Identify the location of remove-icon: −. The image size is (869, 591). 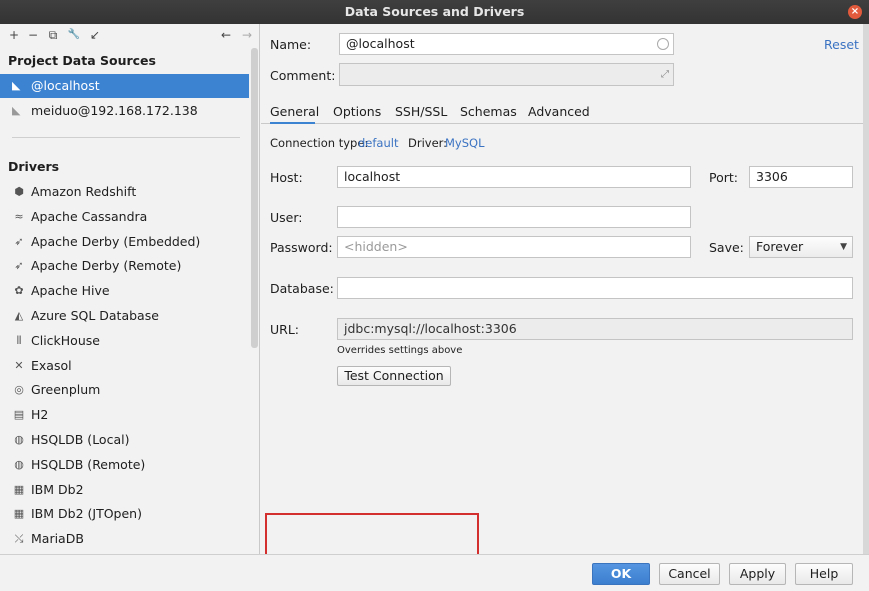
(33, 35).